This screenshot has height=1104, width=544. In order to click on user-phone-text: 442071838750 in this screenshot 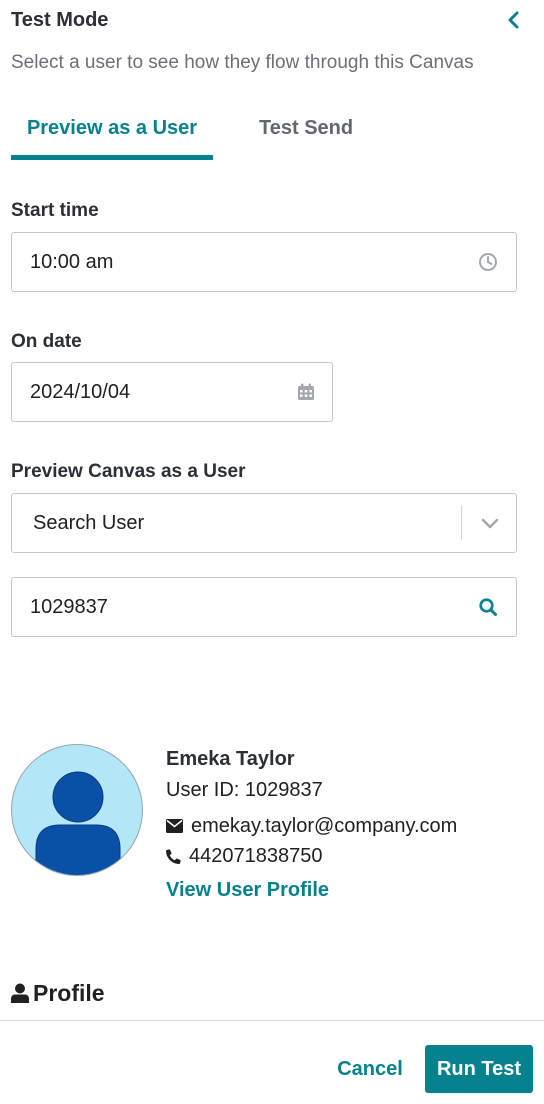, I will do `click(256, 856)`.